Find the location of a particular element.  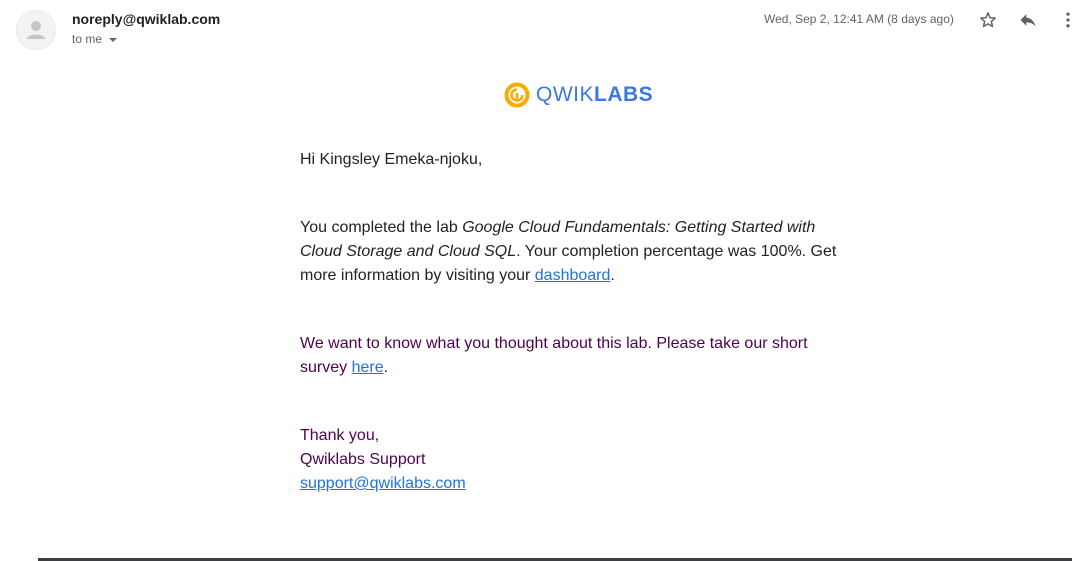

person-icon is located at coordinates (36, 30).